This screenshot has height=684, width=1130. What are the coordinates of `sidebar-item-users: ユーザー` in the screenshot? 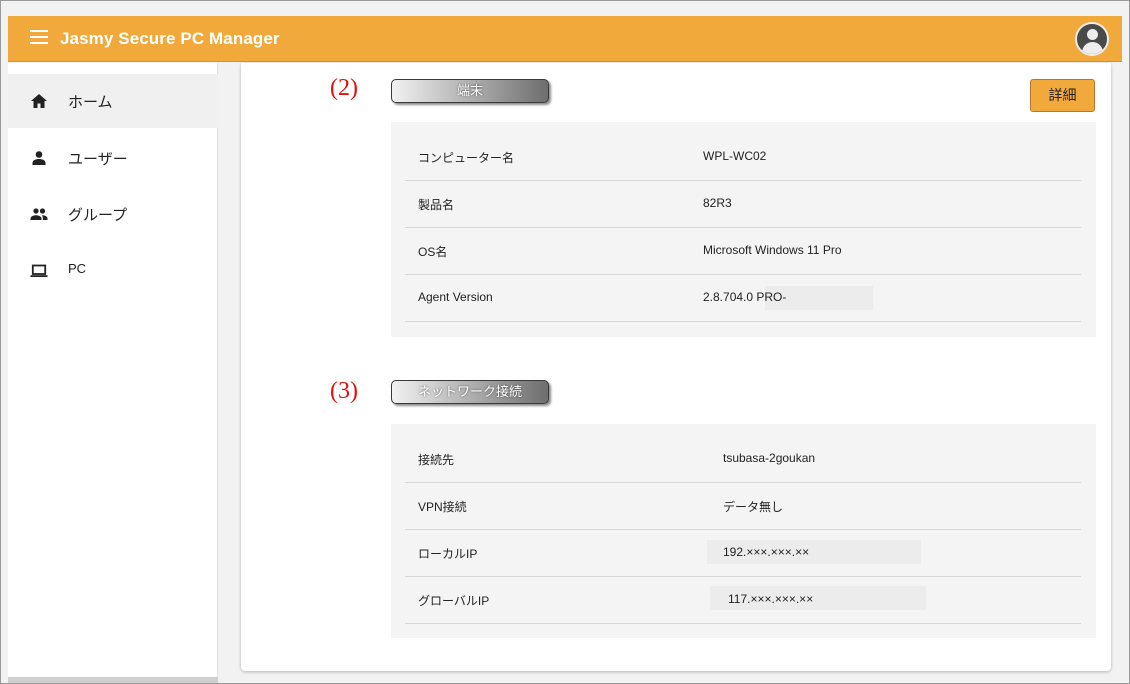 It's located at (113, 158).